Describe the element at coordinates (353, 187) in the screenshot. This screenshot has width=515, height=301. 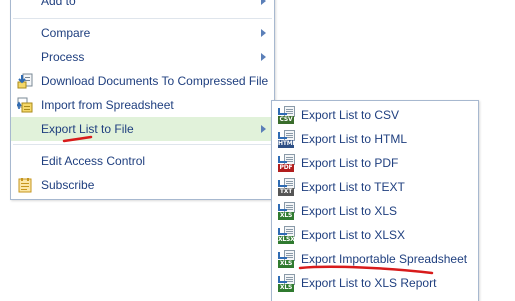
I see `menu-item-label: Export List to TEXT` at that location.